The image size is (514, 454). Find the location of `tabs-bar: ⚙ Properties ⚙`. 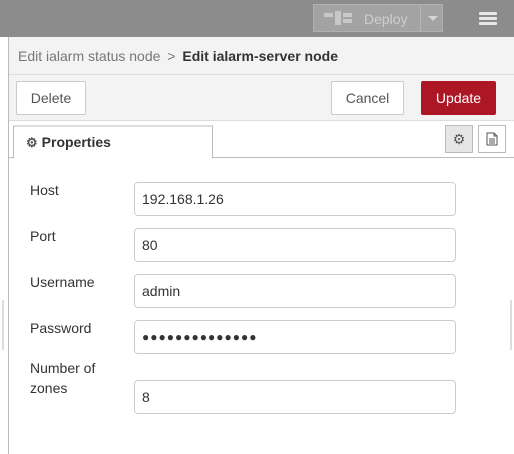

tabs-bar: ⚙ Properties ⚙ is located at coordinates (261, 140).